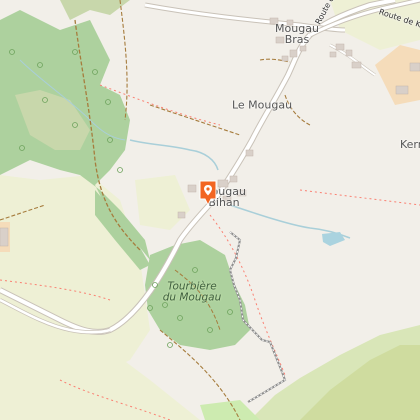 This screenshot has height=420, width=420. I want to click on label-tourbiere-du-mougau: Tourbière du Mougau, so click(192, 291).